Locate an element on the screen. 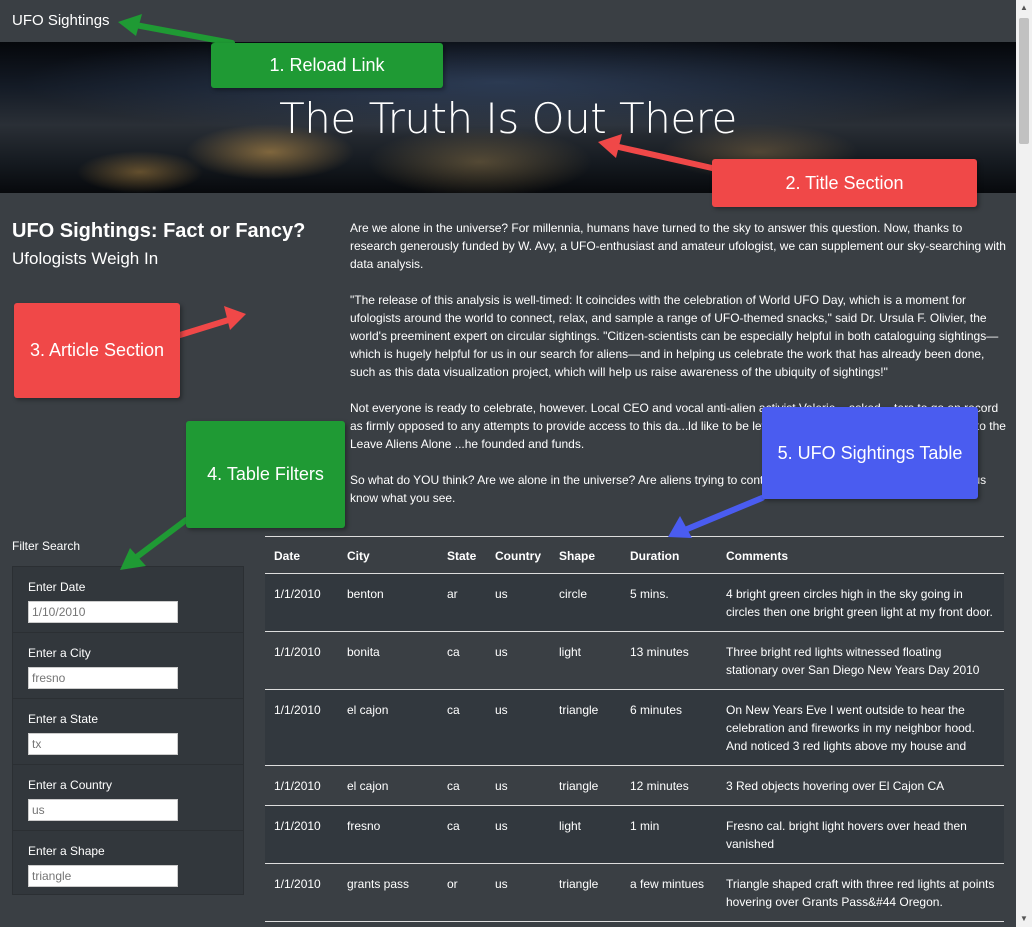  cell-comments: 3 Red objects hovering over El Cajon CA is located at coordinates (860, 785).